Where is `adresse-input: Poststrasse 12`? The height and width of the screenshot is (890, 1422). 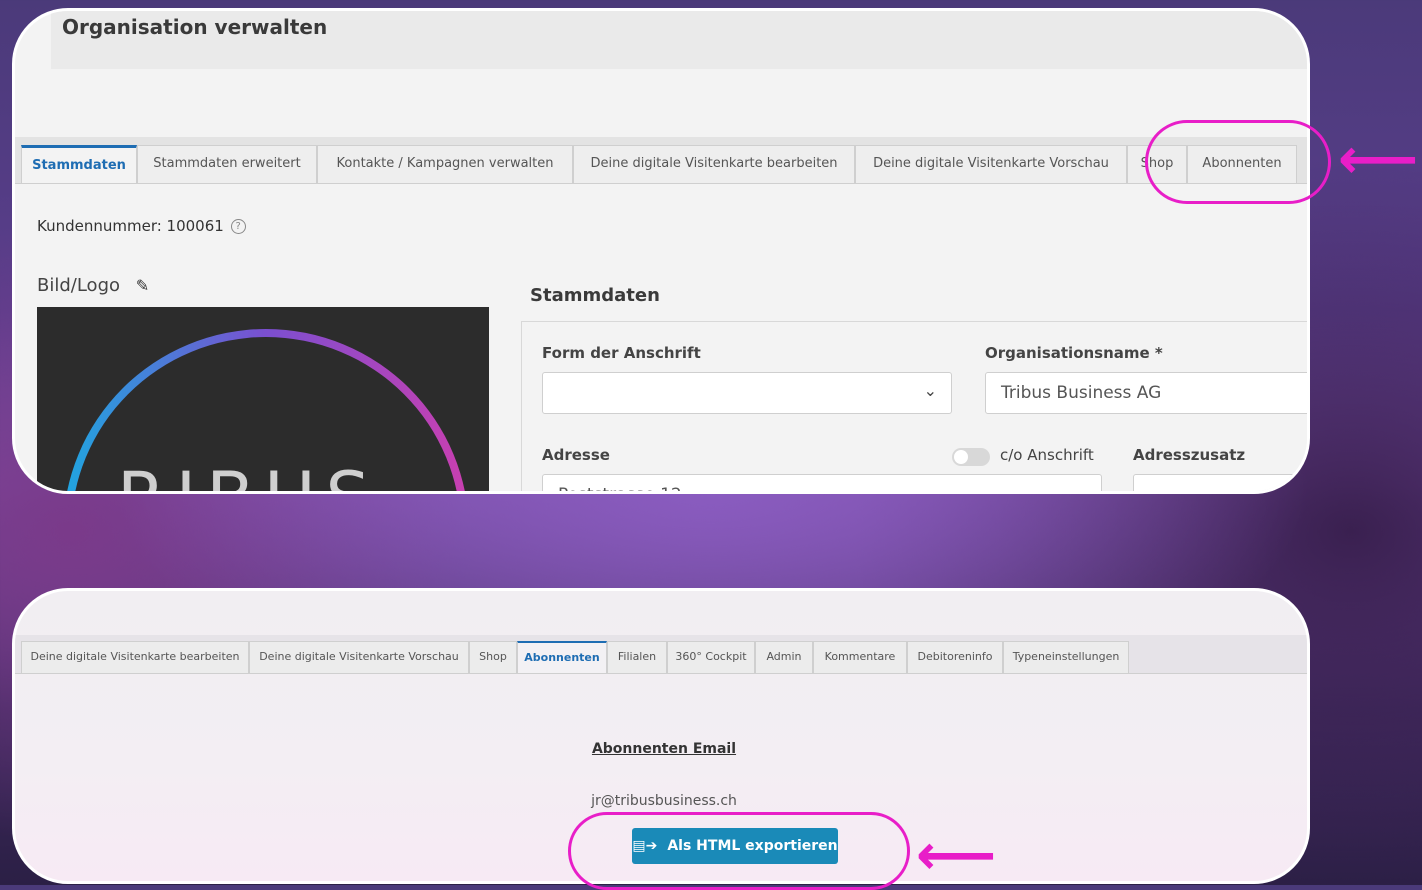
adresse-input: Poststrasse 12 is located at coordinates (822, 482).